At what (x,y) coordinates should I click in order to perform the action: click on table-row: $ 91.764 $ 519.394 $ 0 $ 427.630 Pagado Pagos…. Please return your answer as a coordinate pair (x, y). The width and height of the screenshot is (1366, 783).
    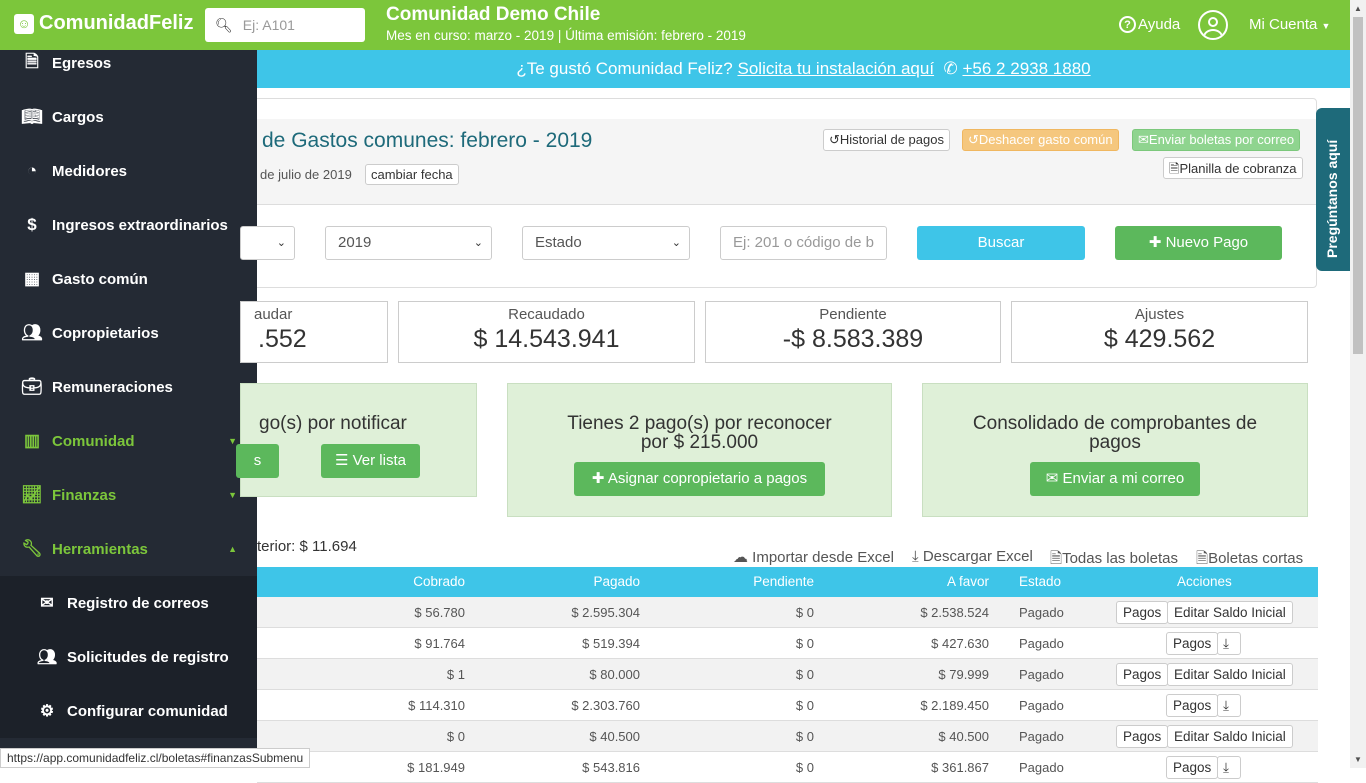
    Looking at the image, I should click on (787, 643).